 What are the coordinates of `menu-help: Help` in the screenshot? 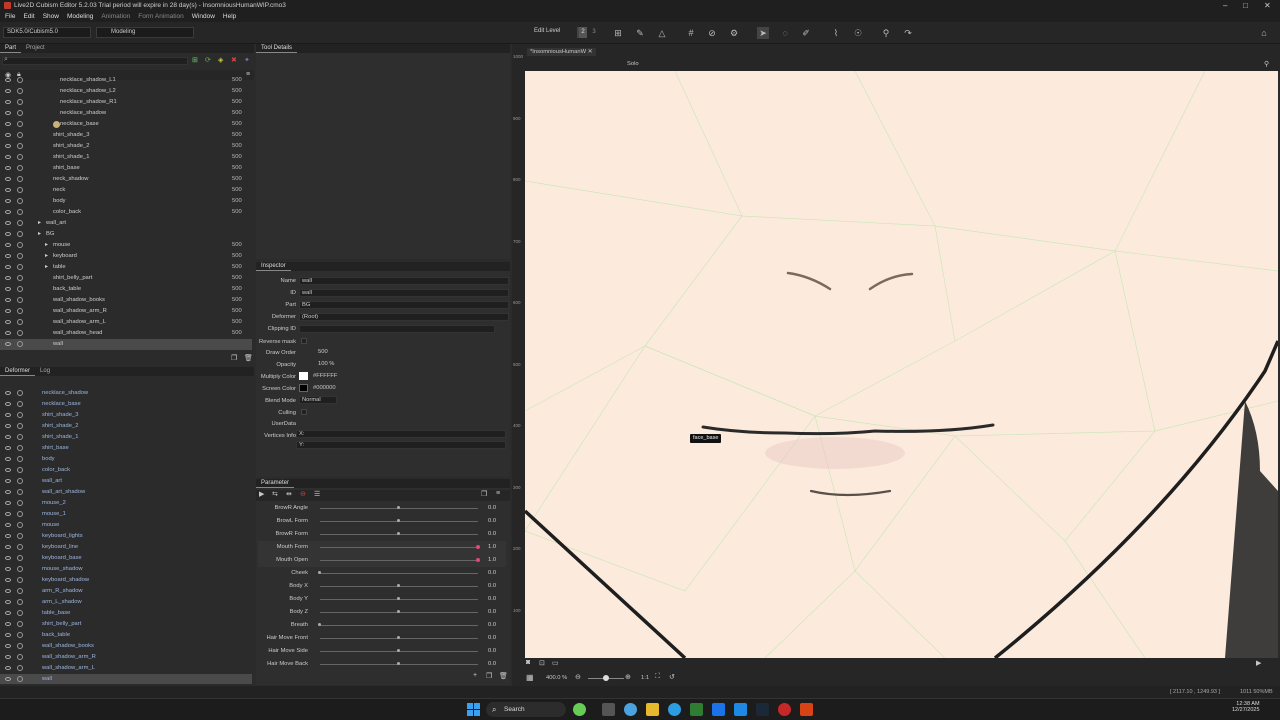 It's located at (229, 16).